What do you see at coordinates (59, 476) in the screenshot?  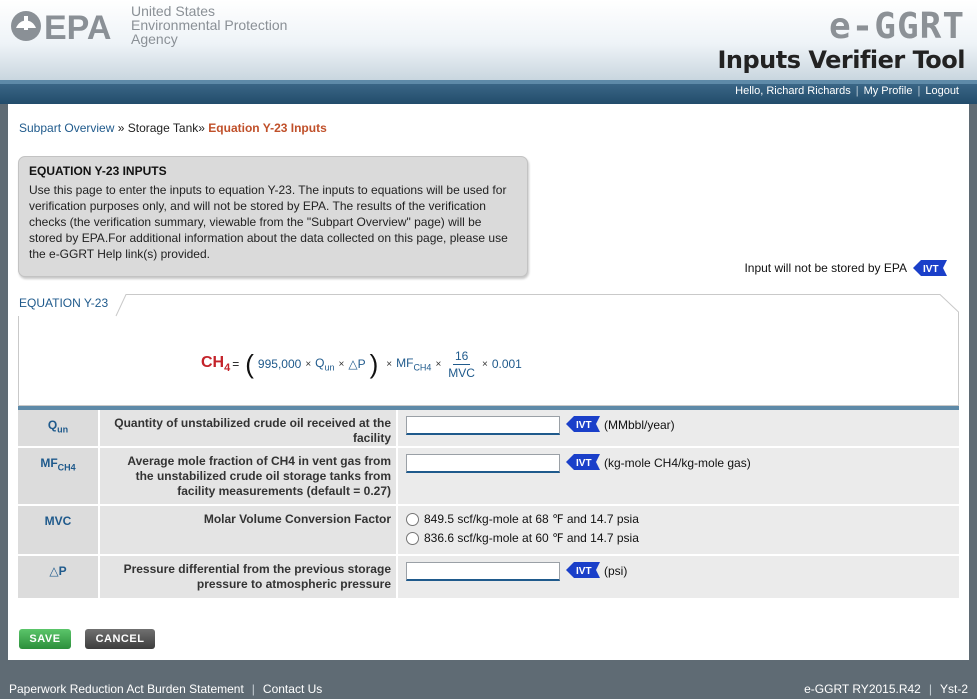 I see `symbol-mfch4: MFCH4` at bounding box center [59, 476].